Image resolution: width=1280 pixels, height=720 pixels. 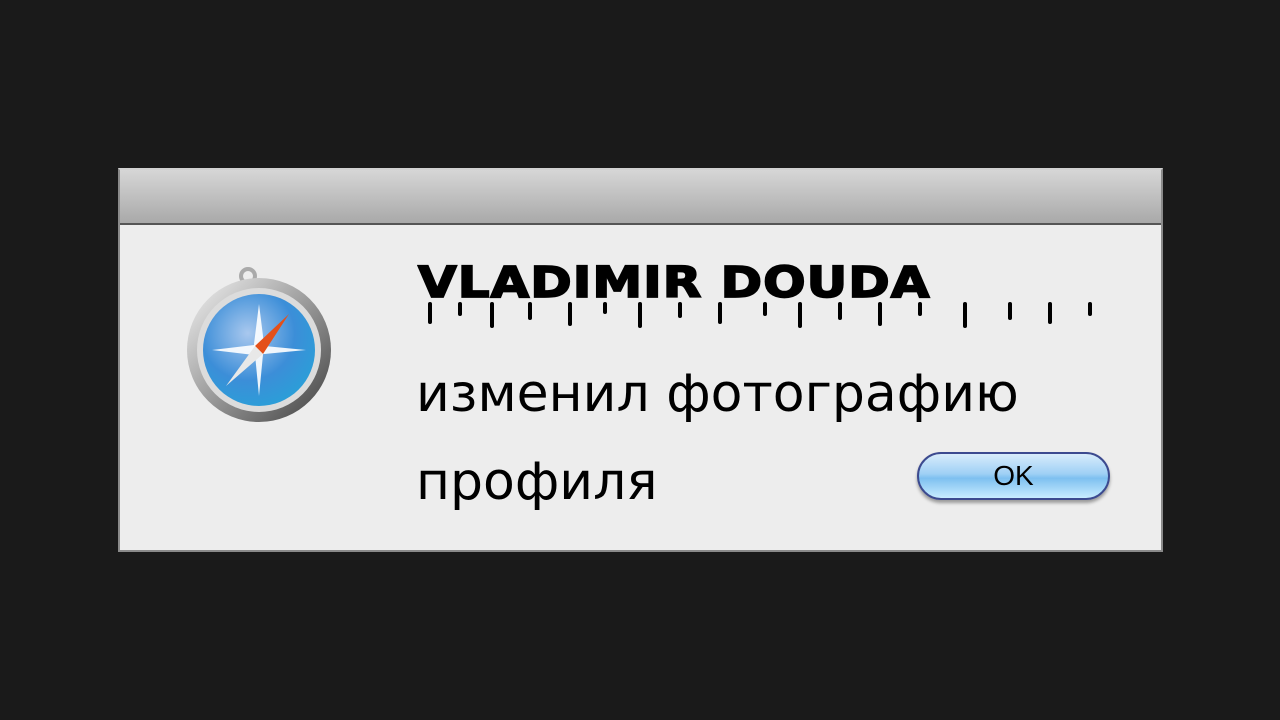 What do you see at coordinates (1013, 476) in the screenshot?
I see `ok-button: OK` at bounding box center [1013, 476].